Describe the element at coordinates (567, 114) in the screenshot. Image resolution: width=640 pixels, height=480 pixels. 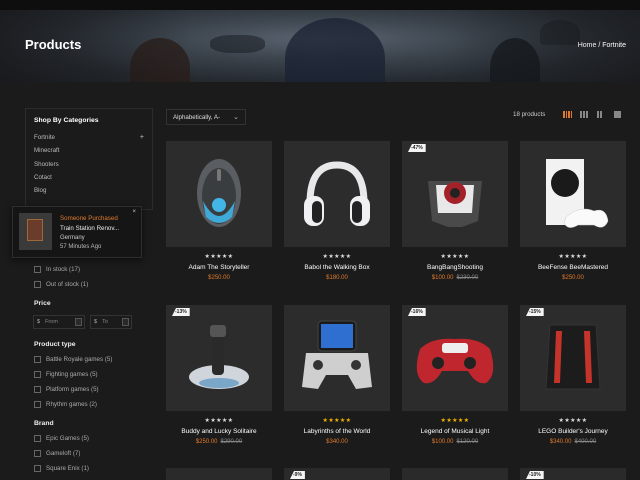
I see `grid-4-columns-icon` at that location.